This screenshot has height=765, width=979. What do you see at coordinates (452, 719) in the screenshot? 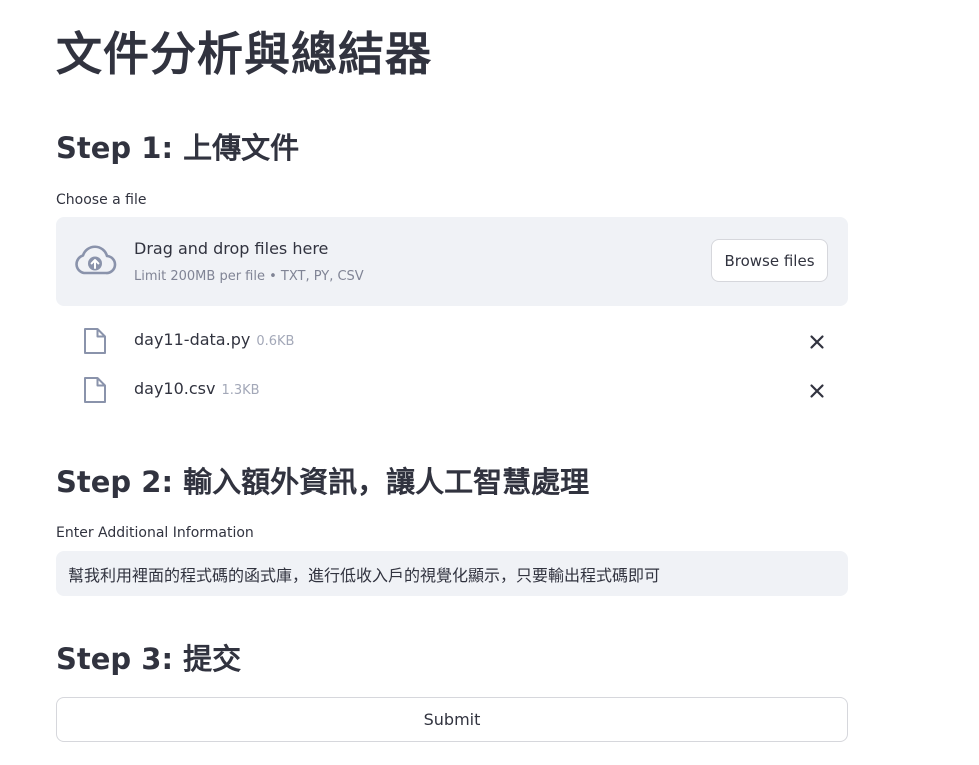
I see `submit-button: Submit` at bounding box center [452, 719].